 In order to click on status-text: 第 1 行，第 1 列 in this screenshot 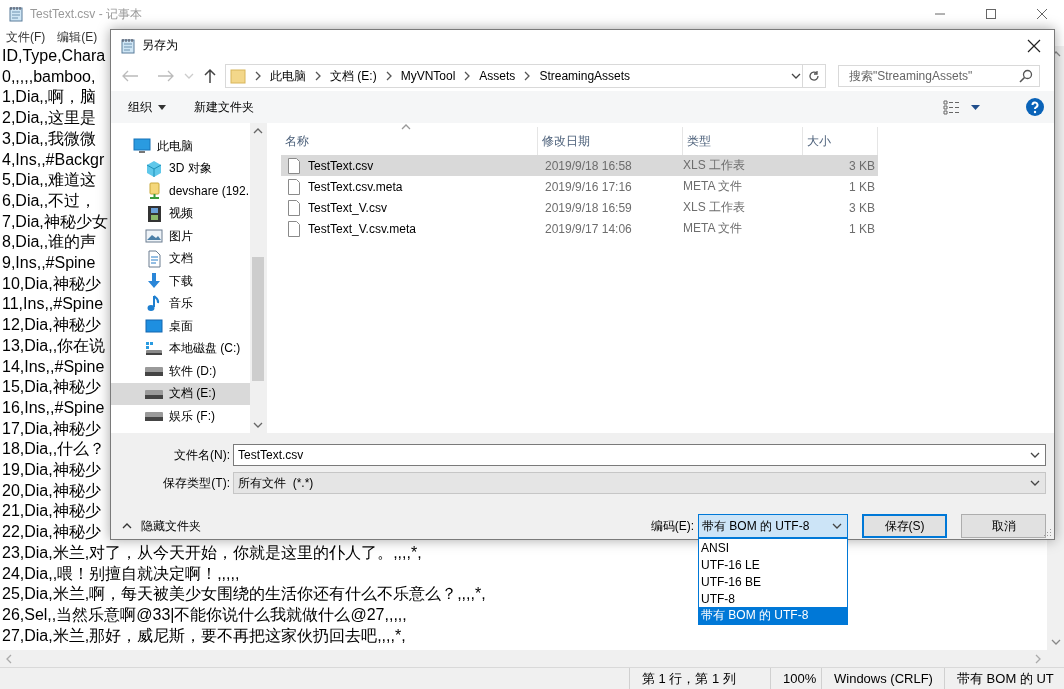, I will do `click(689, 678)`.